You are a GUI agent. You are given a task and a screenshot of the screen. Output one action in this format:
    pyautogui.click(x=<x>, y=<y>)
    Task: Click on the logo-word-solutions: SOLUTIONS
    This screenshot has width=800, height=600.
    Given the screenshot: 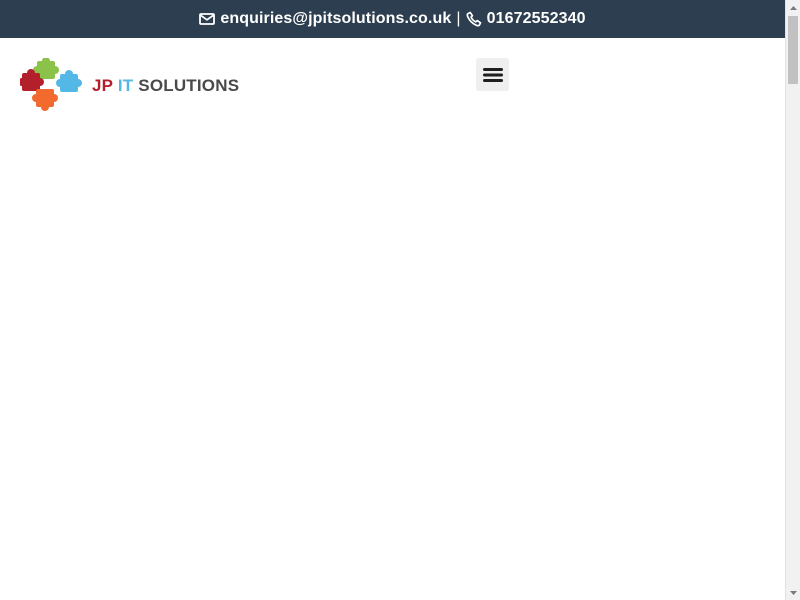 What is the action you would take?
    pyautogui.click(x=189, y=85)
    